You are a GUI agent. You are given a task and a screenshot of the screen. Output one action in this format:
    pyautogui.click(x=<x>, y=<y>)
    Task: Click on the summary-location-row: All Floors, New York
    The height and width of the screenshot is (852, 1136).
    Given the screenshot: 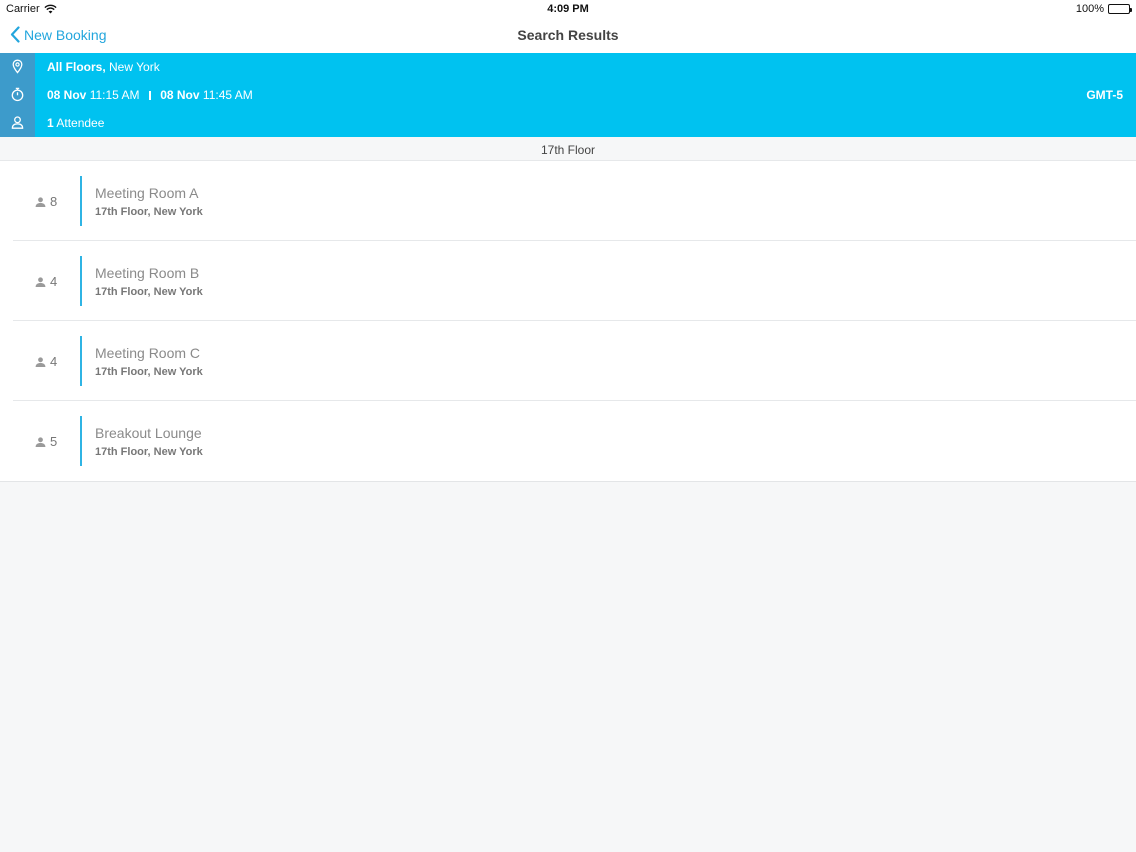 What is the action you would take?
    pyautogui.click(x=568, y=67)
    